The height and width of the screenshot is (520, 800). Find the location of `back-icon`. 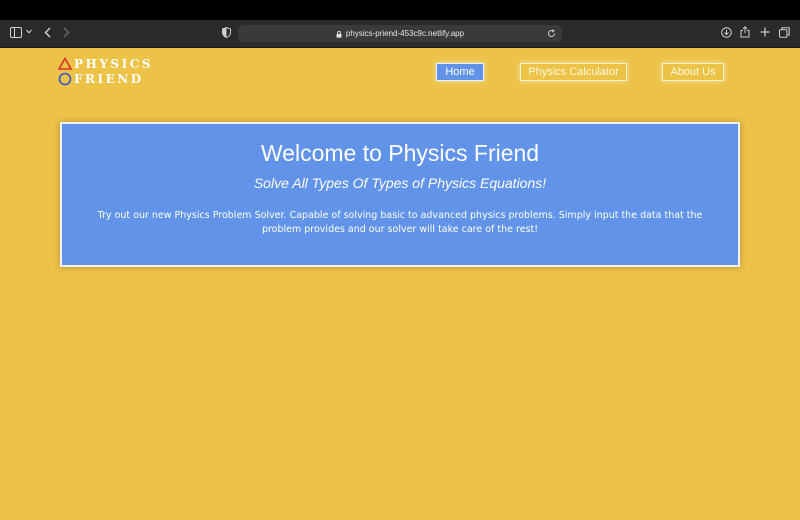

back-icon is located at coordinates (48, 32).